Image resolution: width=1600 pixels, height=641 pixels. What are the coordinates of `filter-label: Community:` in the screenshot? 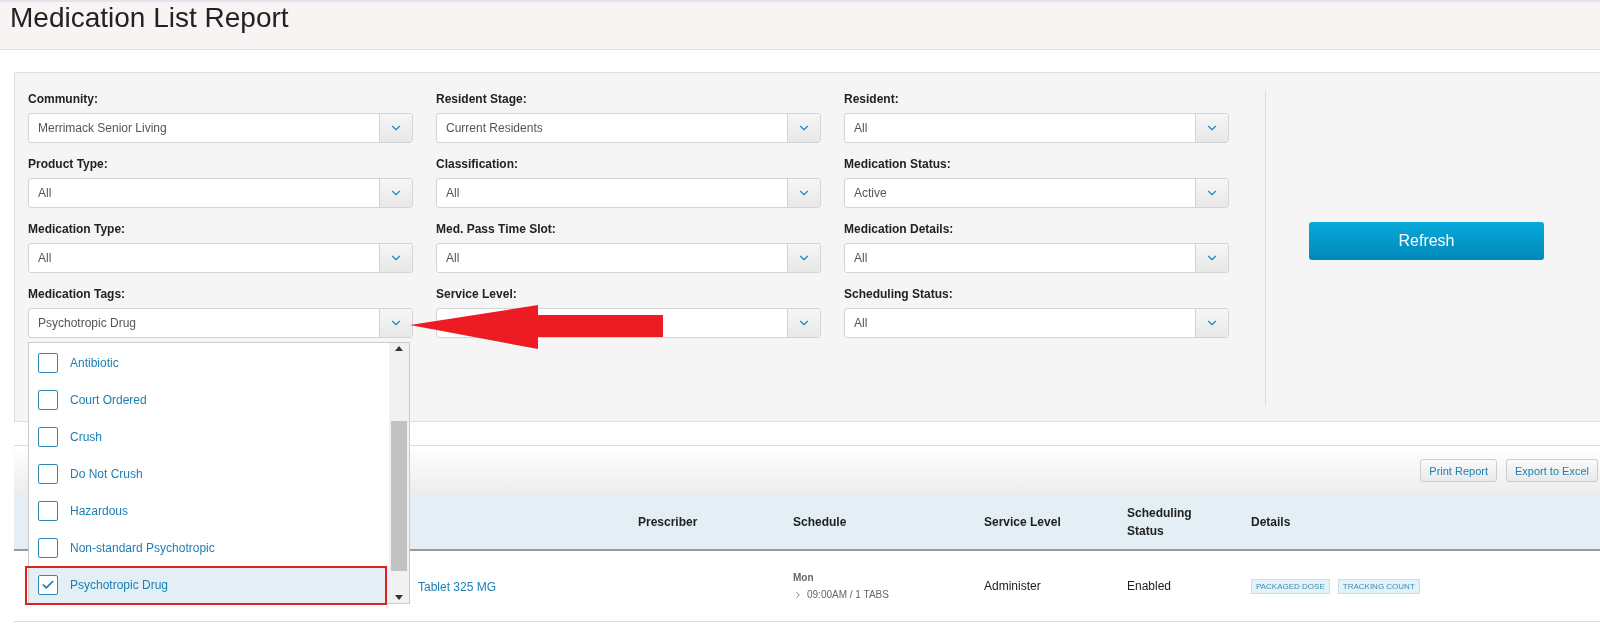 It's located at (63, 99).